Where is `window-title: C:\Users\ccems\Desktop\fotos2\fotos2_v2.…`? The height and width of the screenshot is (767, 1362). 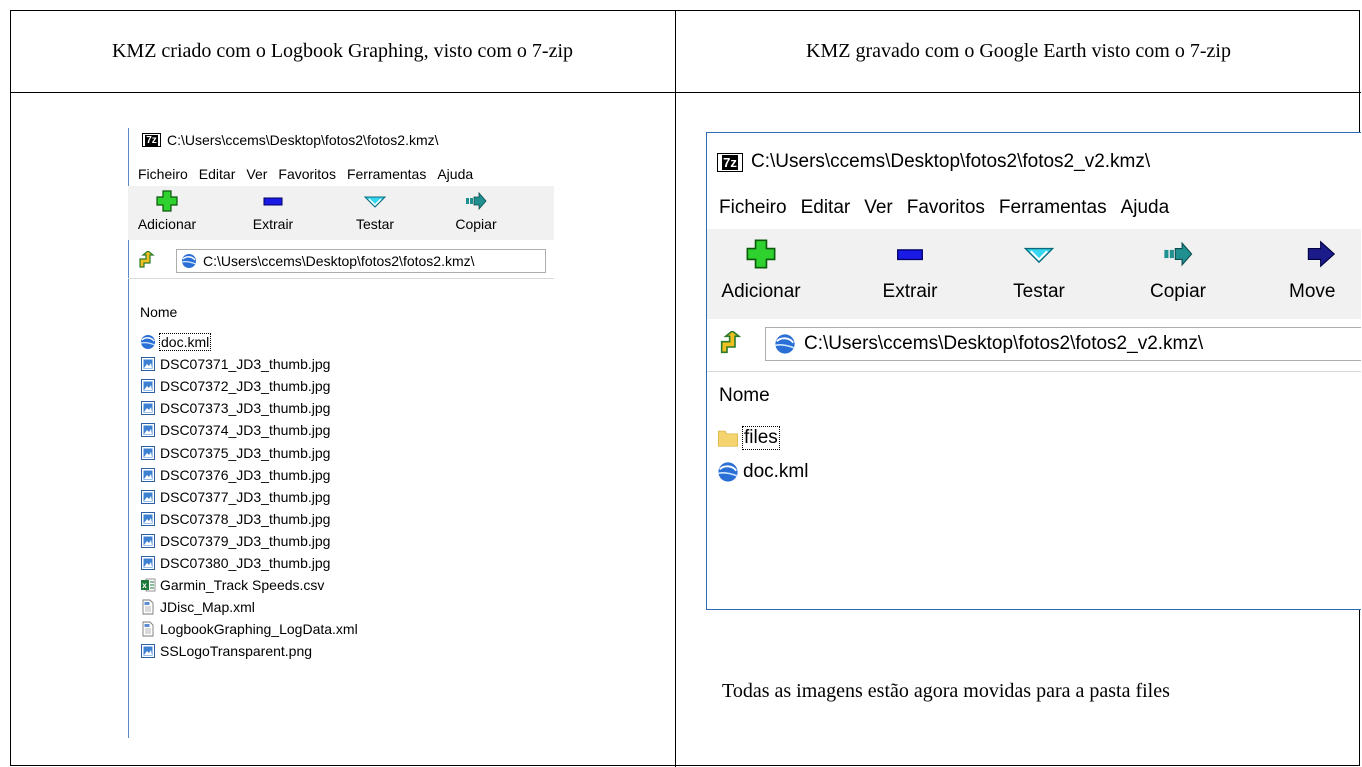
window-title: C:\Users\ccems\Desktop\fotos2\fotos2_v2.… is located at coordinates (951, 161).